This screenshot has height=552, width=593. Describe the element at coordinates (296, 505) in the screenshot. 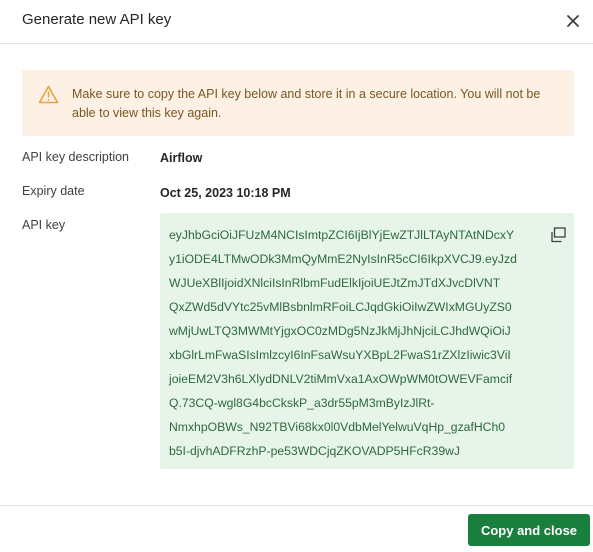

I see `footer-divider` at that location.